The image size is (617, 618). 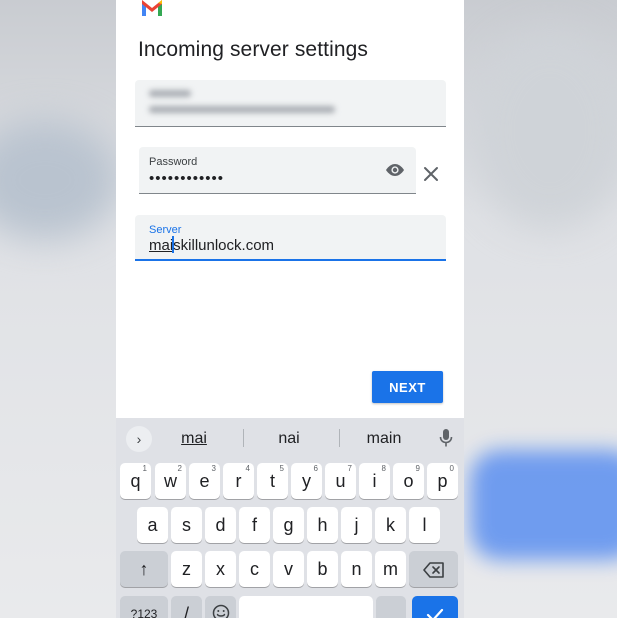 What do you see at coordinates (186, 525) in the screenshot?
I see `key-s: s` at bounding box center [186, 525].